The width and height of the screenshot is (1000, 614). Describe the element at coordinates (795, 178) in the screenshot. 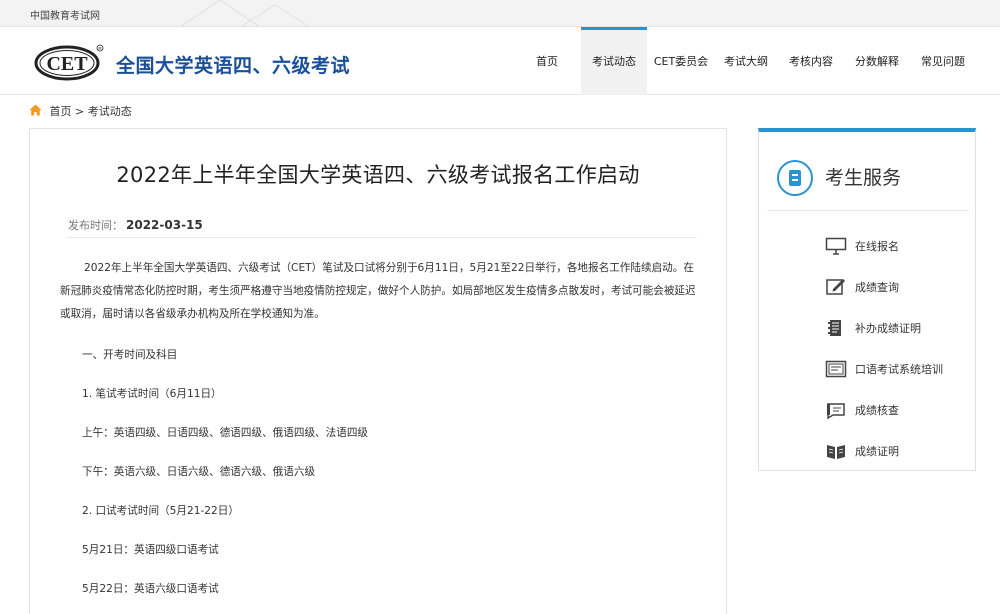

I see `services-icon` at that location.